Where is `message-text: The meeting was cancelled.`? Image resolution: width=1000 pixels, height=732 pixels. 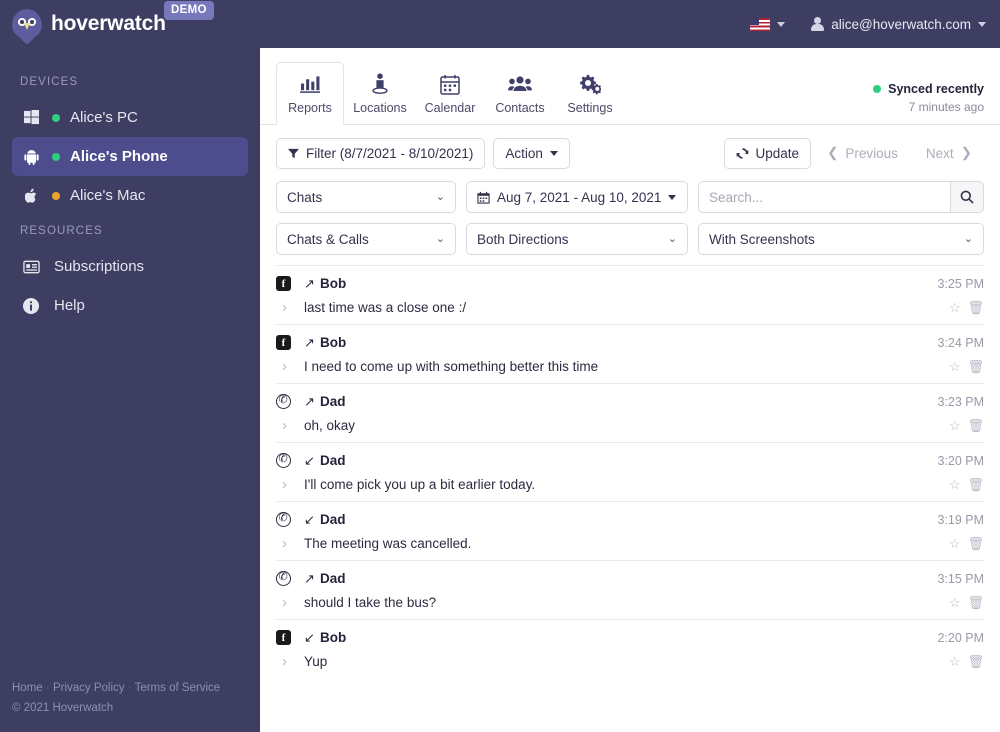 message-text: The meeting was cancelled. is located at coordinates (388, 543).